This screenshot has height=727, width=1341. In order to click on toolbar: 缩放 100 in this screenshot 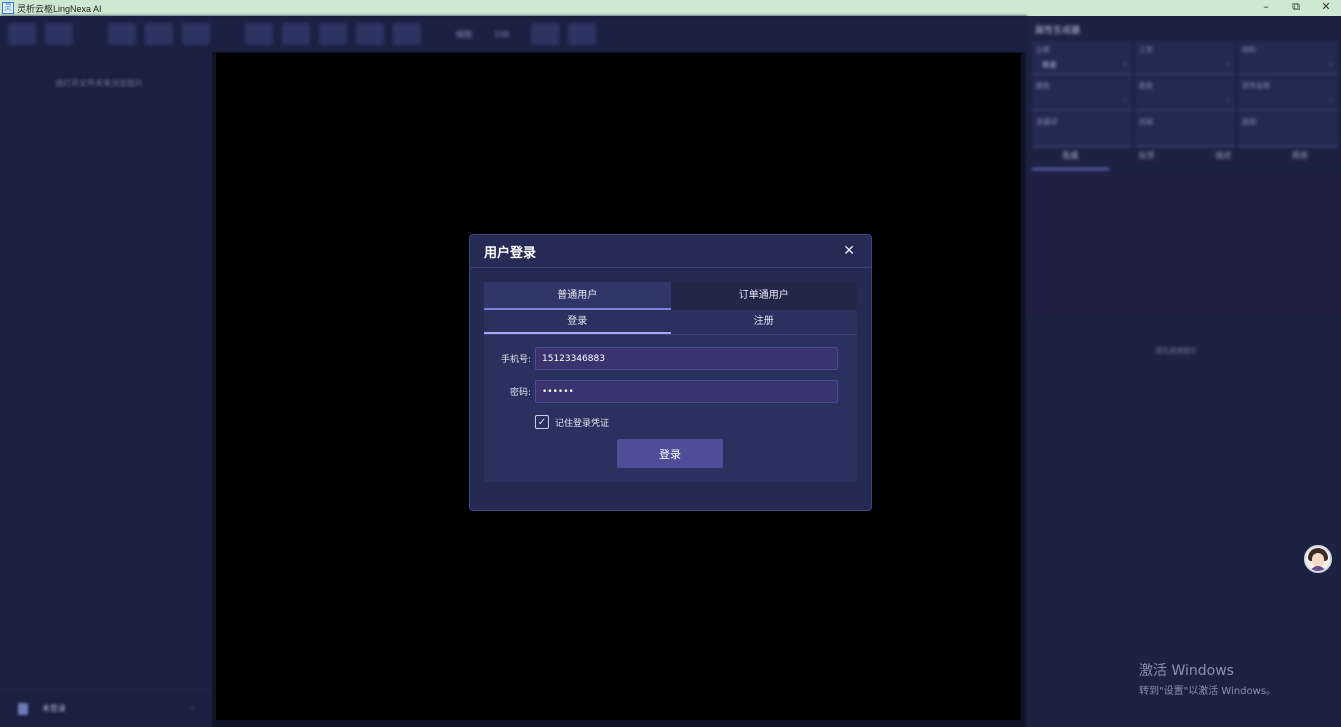, I will do `click(513, 34)`.